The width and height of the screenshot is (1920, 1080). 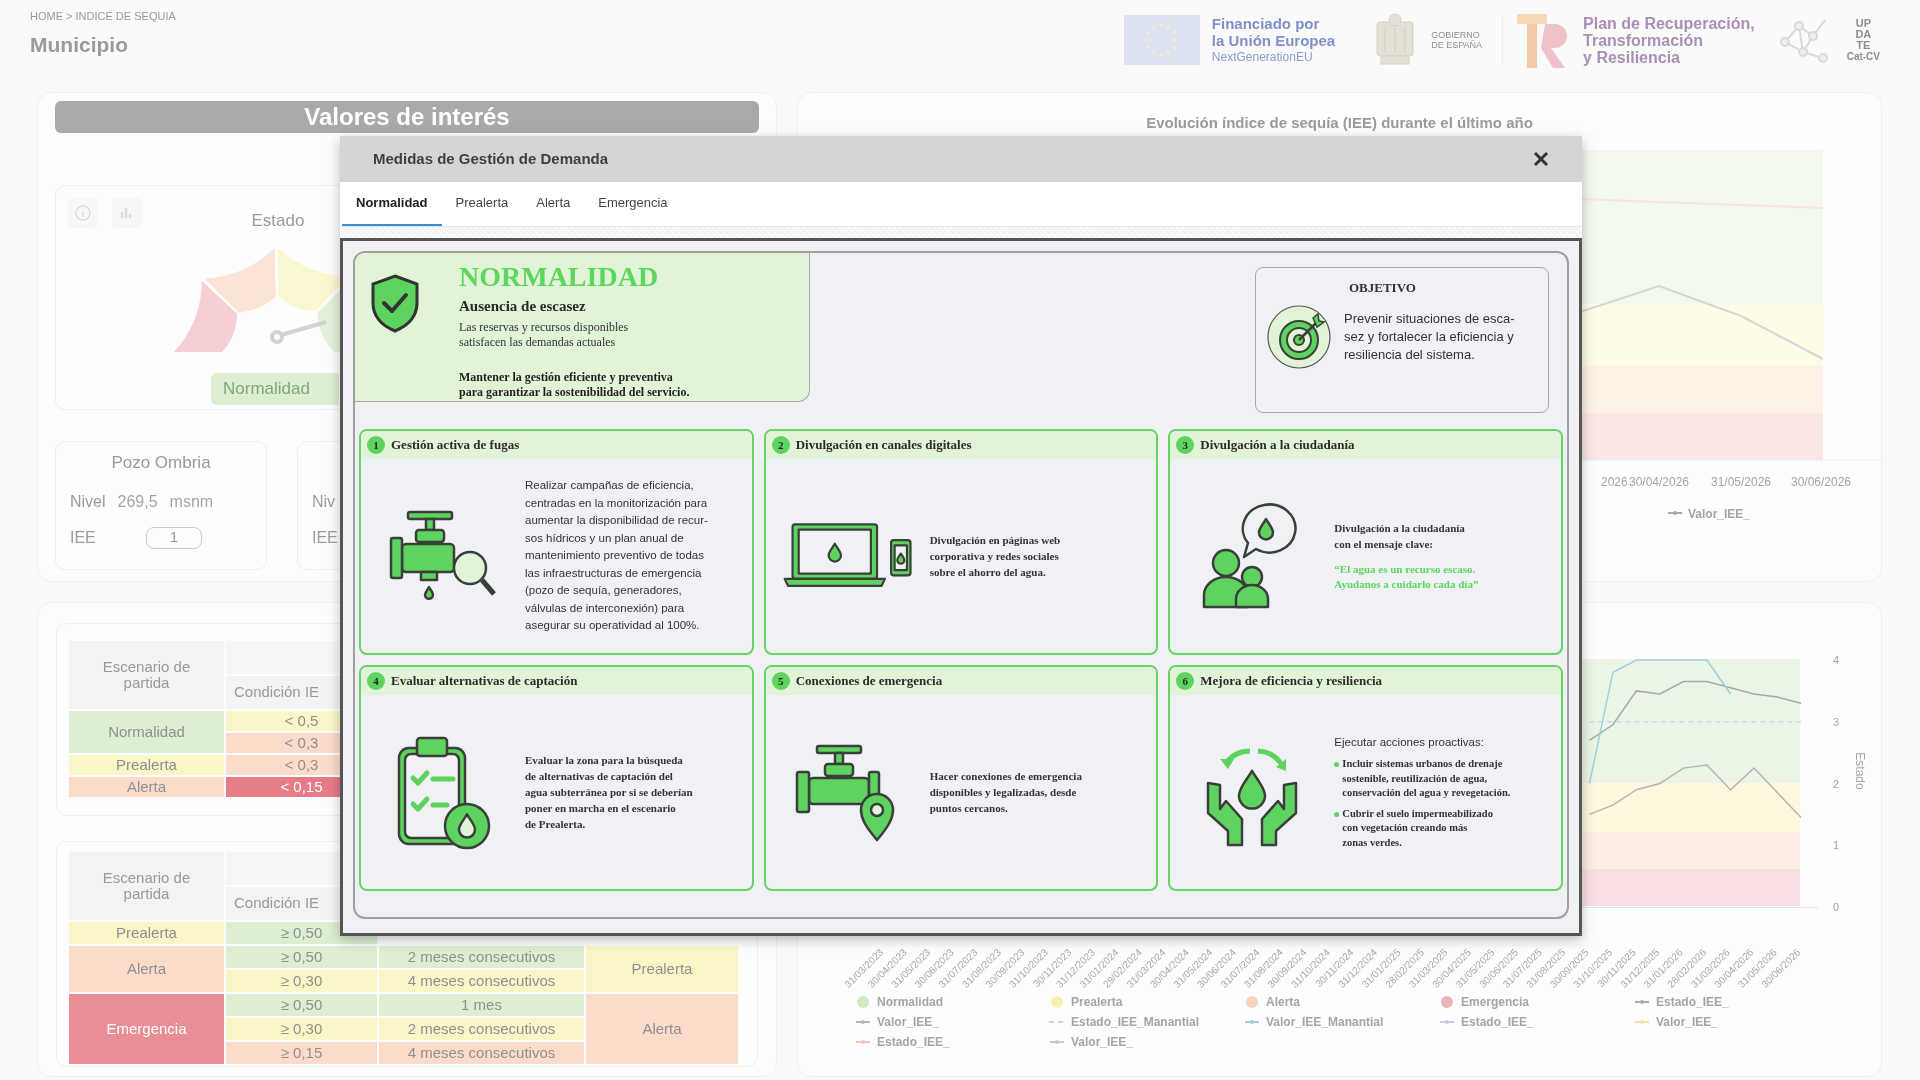 What do you see at coordinates (1409, 742) in the screenshot?
I see `description-text: Ejecutar acciones proactivas:` at bounding box center [1409, 742].